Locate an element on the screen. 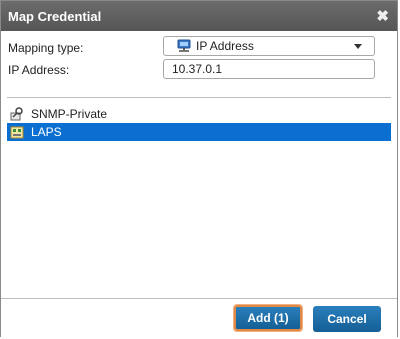 Image resolution: width=400 pixels, height=339 pixels. dialog-footer: Add (1) Cancel is located at coordinates (199, 318).